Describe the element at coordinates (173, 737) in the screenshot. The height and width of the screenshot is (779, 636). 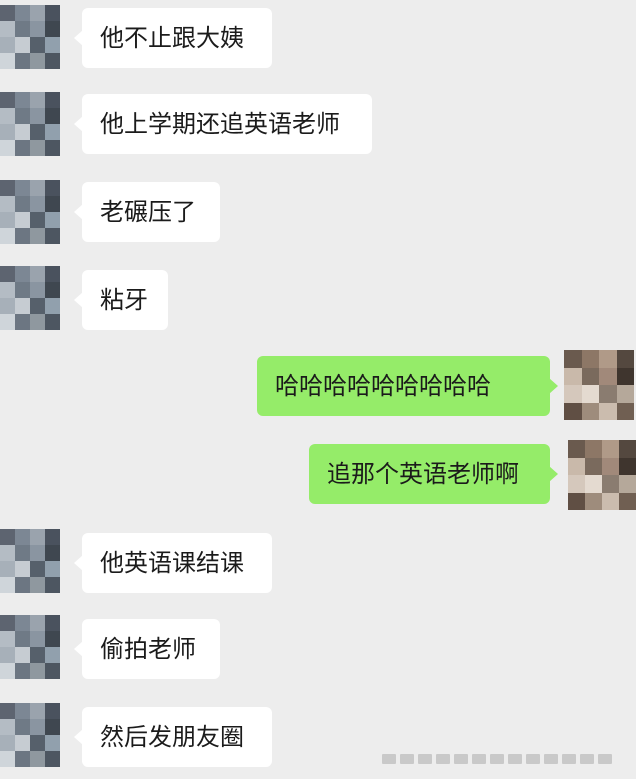
I see `message-bubble-incoming: 然后发朋友圈` at that location.